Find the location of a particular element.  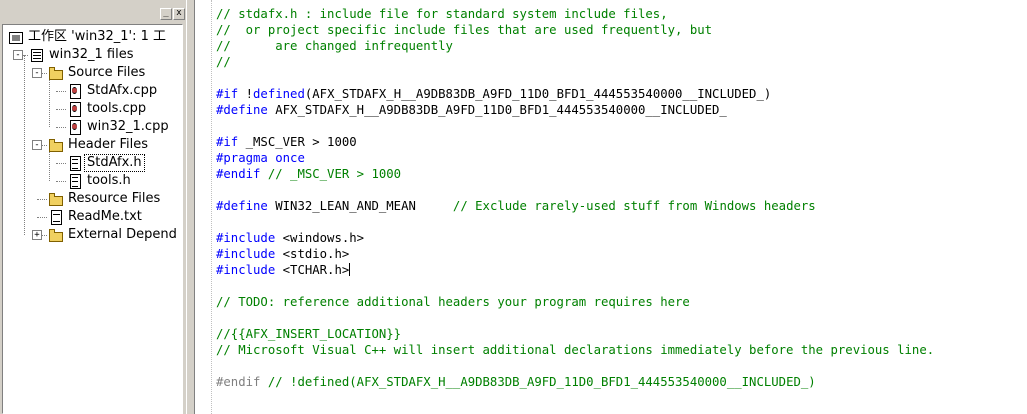

expand-icon: + is located at coordinates (37, 235).